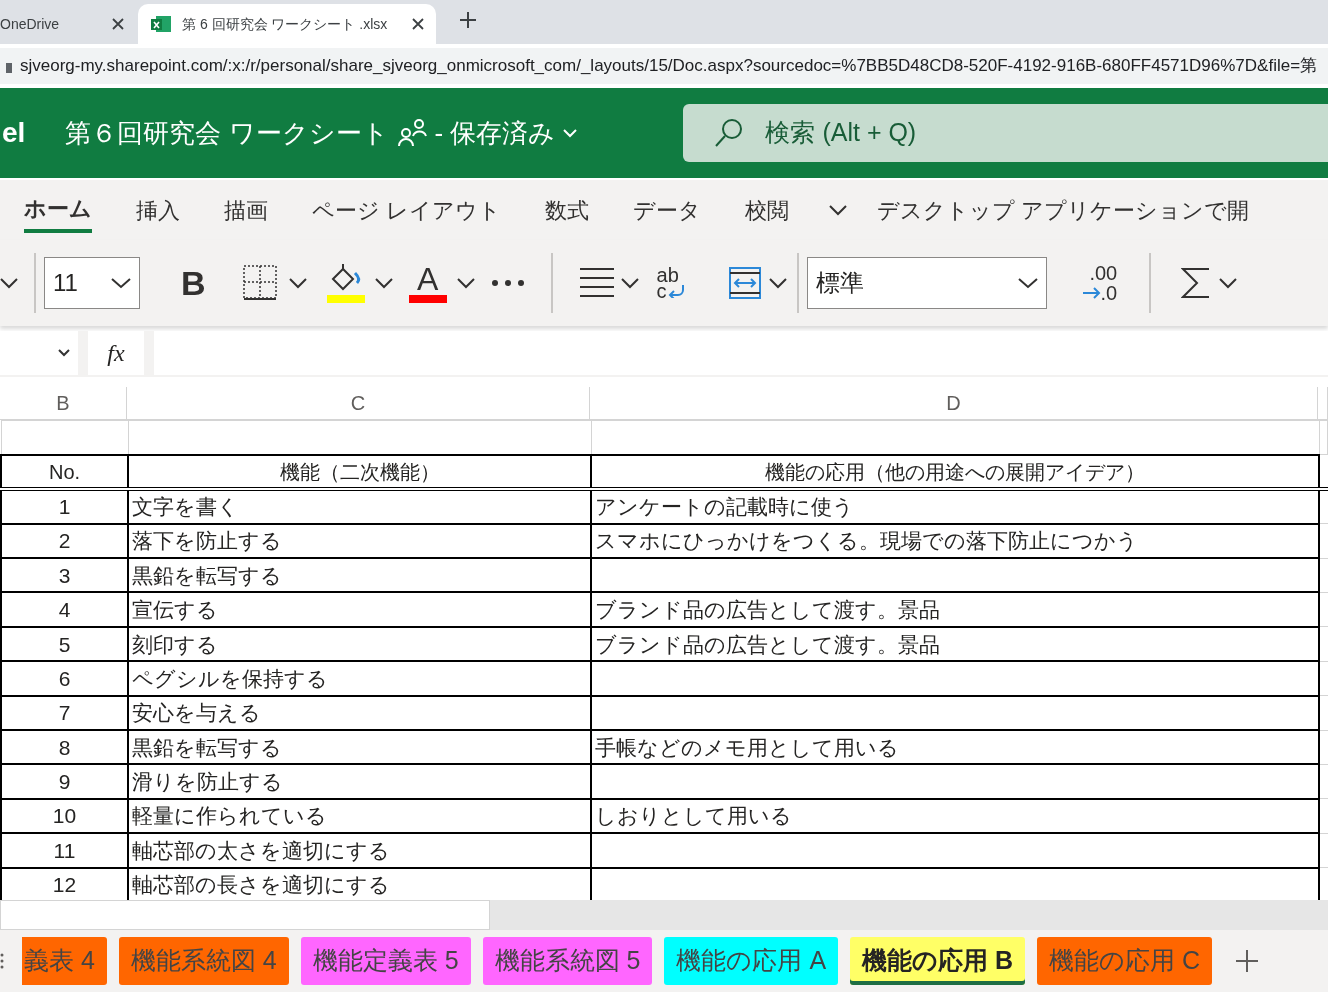  I want to click on add-sheet-icon, so click(1247, 961).